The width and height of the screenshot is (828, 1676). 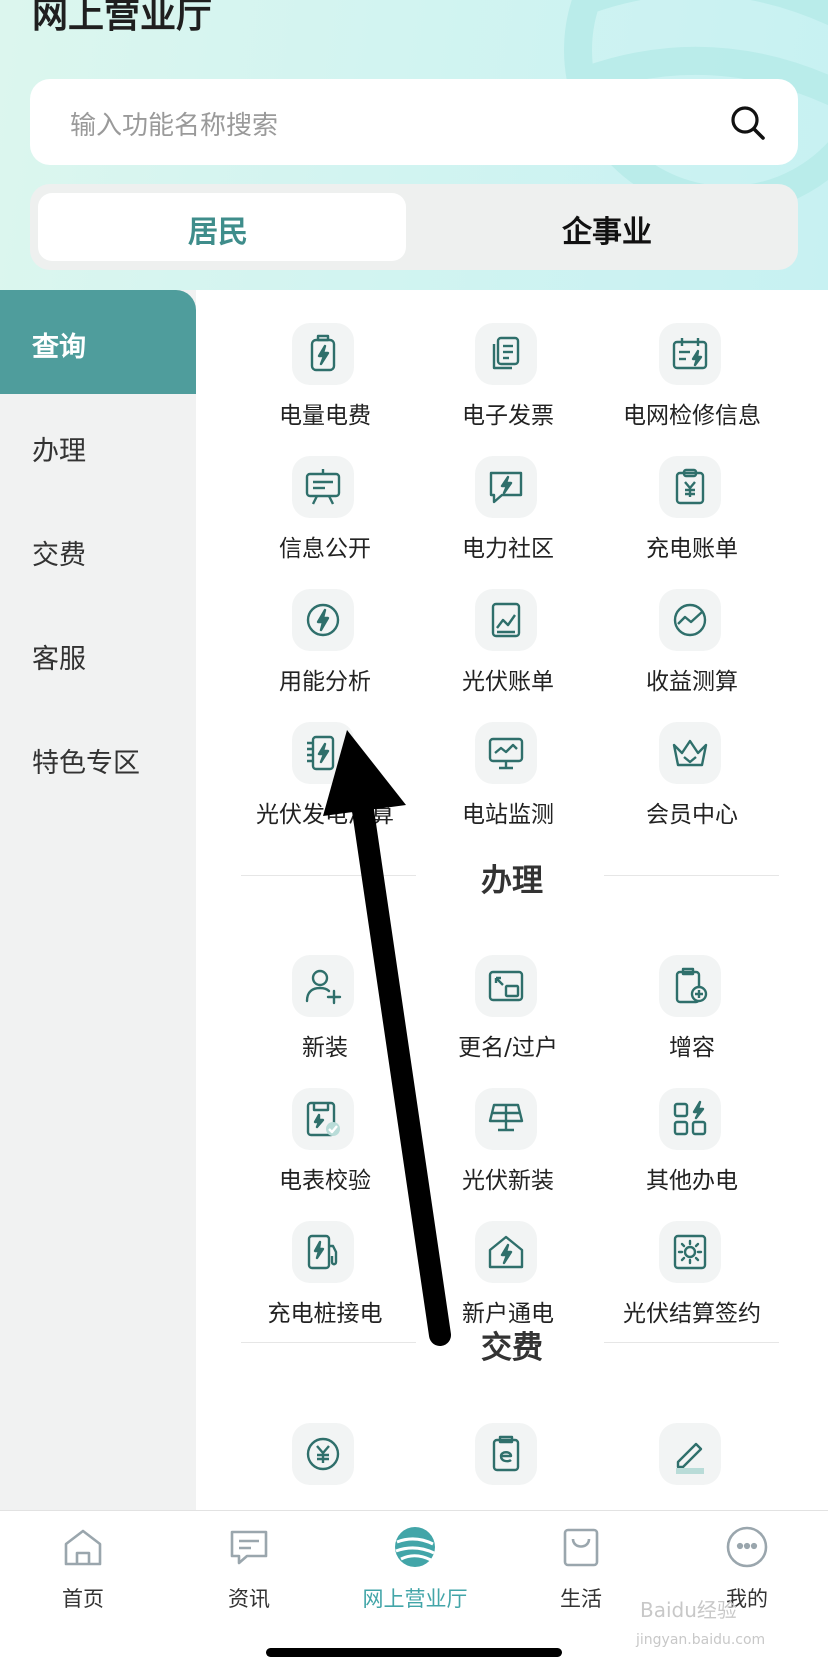 What do you see at coordinates (98, 550) in the screenshot?
I see `sidebar-item-pay: 交费` at bounding box center [98, 550].